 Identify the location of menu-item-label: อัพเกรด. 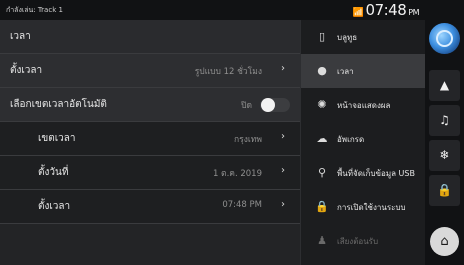
(351, 139).